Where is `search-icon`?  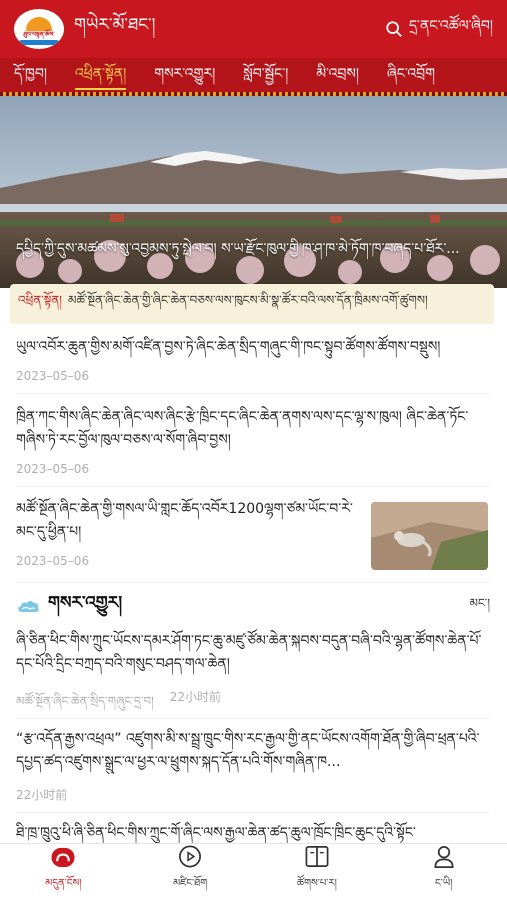
search-icon is located at coordinates (394, 29).